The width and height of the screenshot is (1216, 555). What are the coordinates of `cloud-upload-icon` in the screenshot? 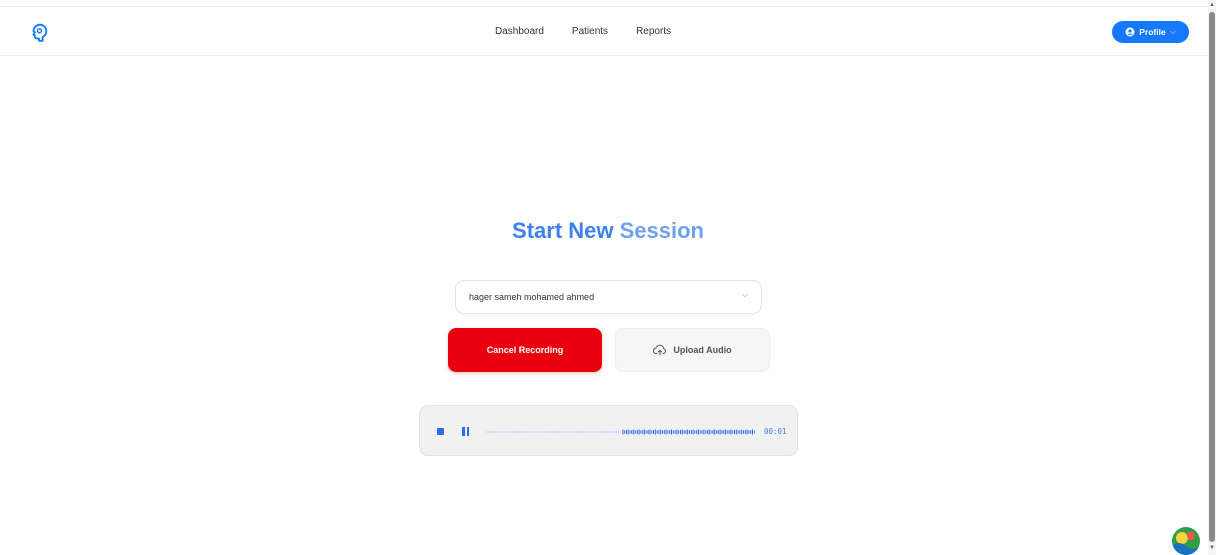 It's located at (660, 350).